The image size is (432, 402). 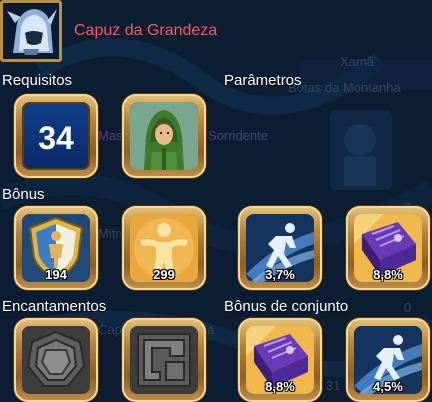 What do you see at coordinates (23, 194) in the screenshot?
I see `bonus-label: Bônus` at bounding box center [23, 194].